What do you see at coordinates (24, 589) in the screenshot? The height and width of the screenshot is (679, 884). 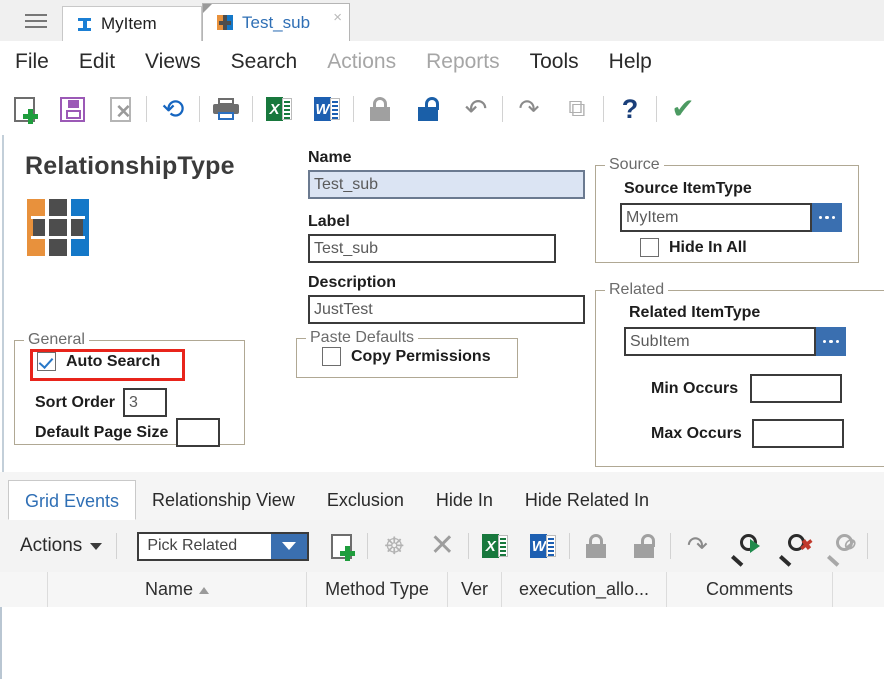 I see `grid-column-selector` at bounding box center [24, 589].